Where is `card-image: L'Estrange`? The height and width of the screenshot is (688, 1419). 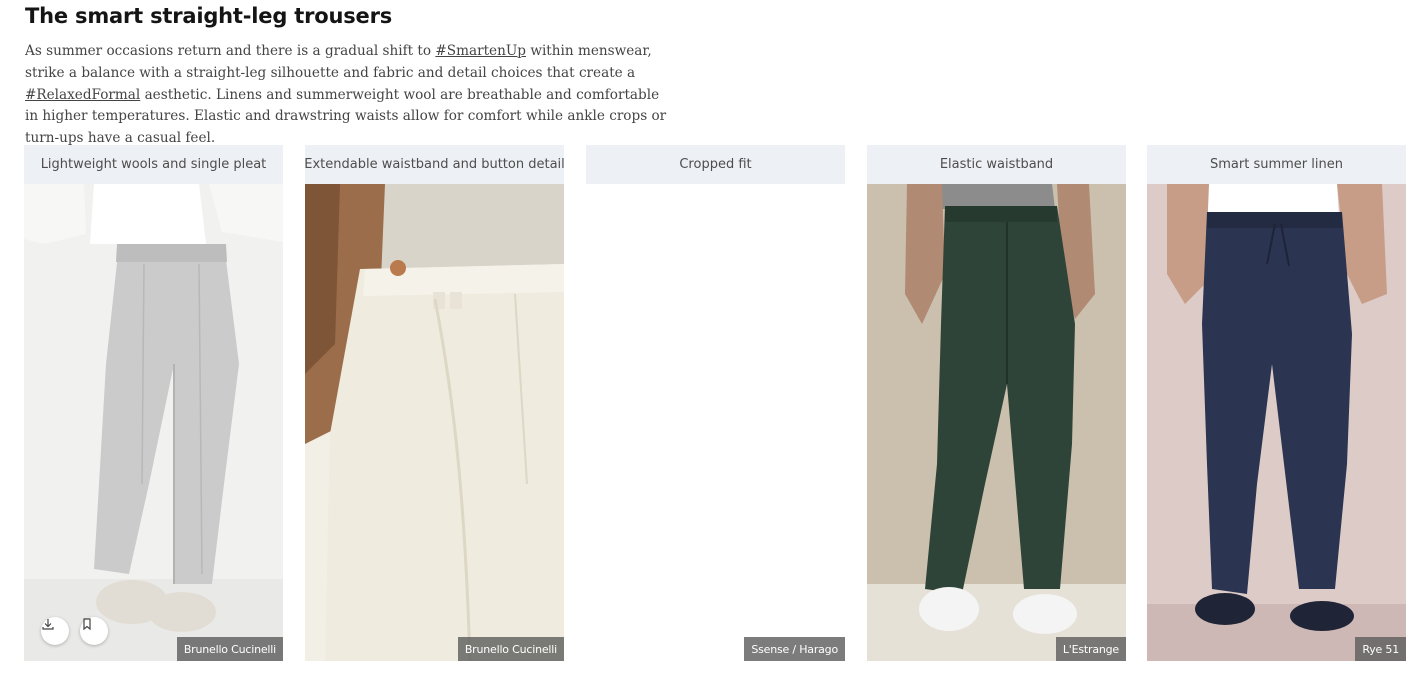 card-image: L'Estrange is located at coordinates (996, 422).